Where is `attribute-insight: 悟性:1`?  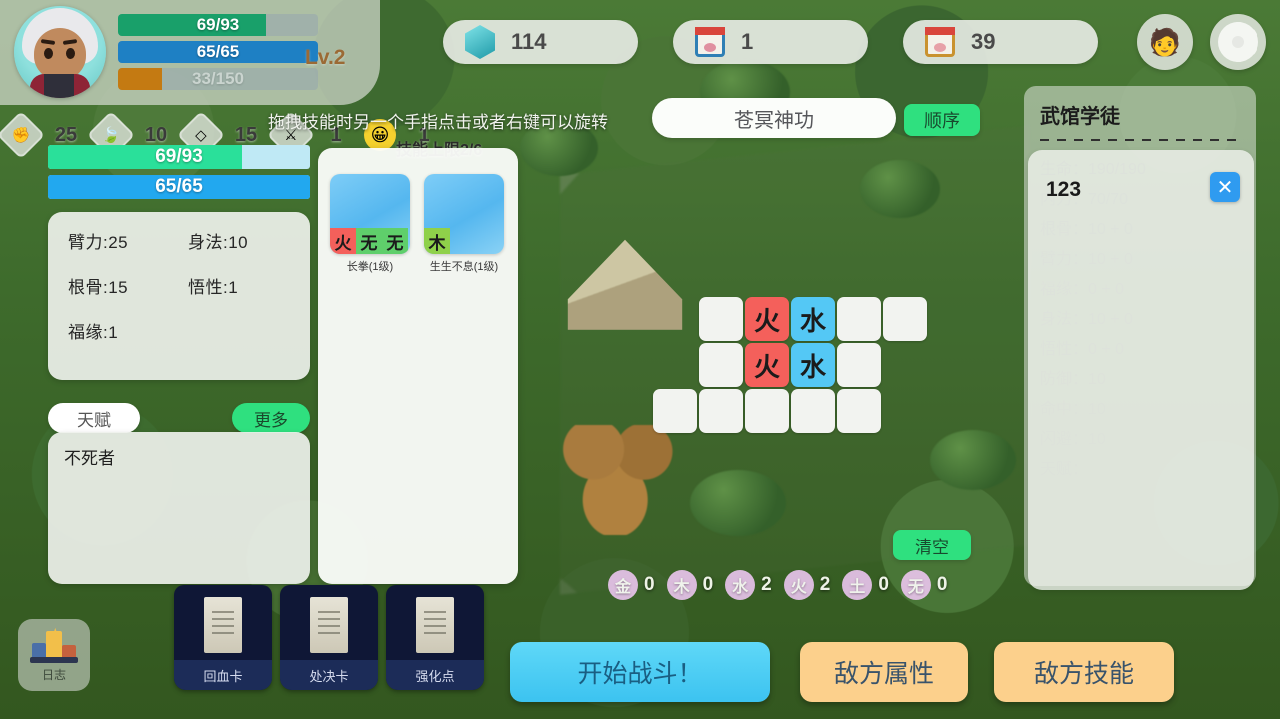 attribute-insight: 悟性:1 is located at coordinates (213, 287).